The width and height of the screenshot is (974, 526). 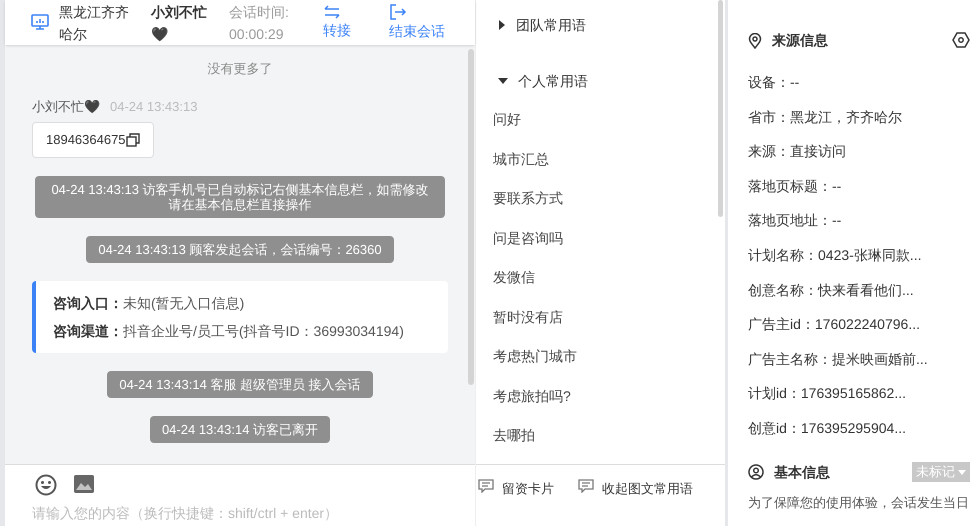 What do you see at coordinates (46, 485) in the screenshot?
I see `emoji-icon` at bounding box center [46, 485].